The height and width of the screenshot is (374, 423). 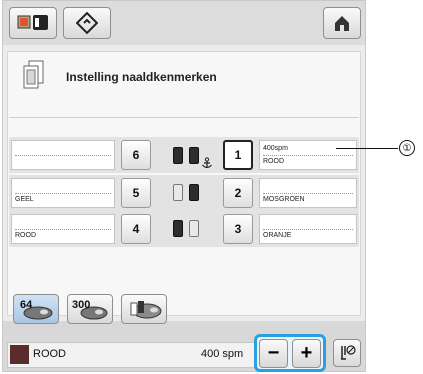 I want to click on callout-marker: ①, so click(x=407, y=148).